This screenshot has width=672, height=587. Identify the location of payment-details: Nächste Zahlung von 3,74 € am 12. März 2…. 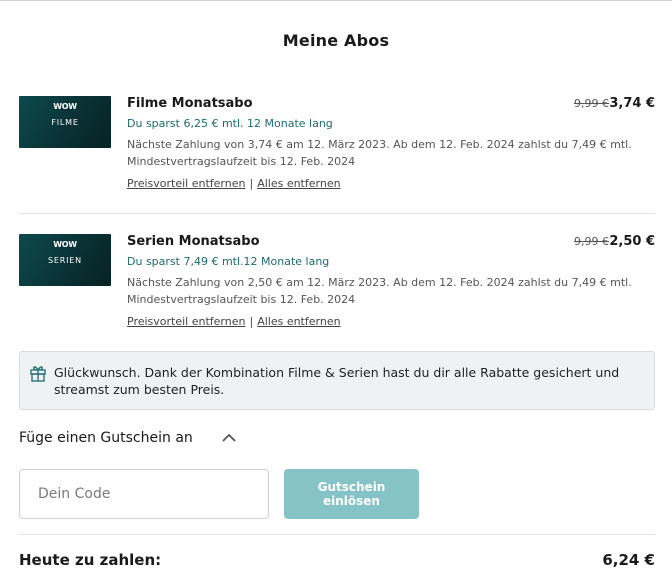
(379, 144).